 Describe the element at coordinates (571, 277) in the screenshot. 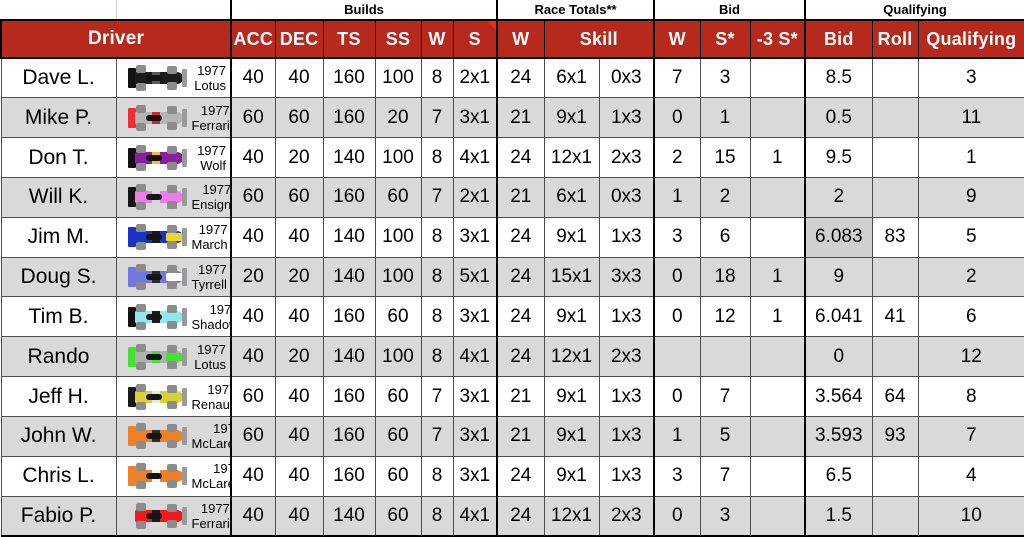

I see `cell-skill-a: 15x1` at that location.